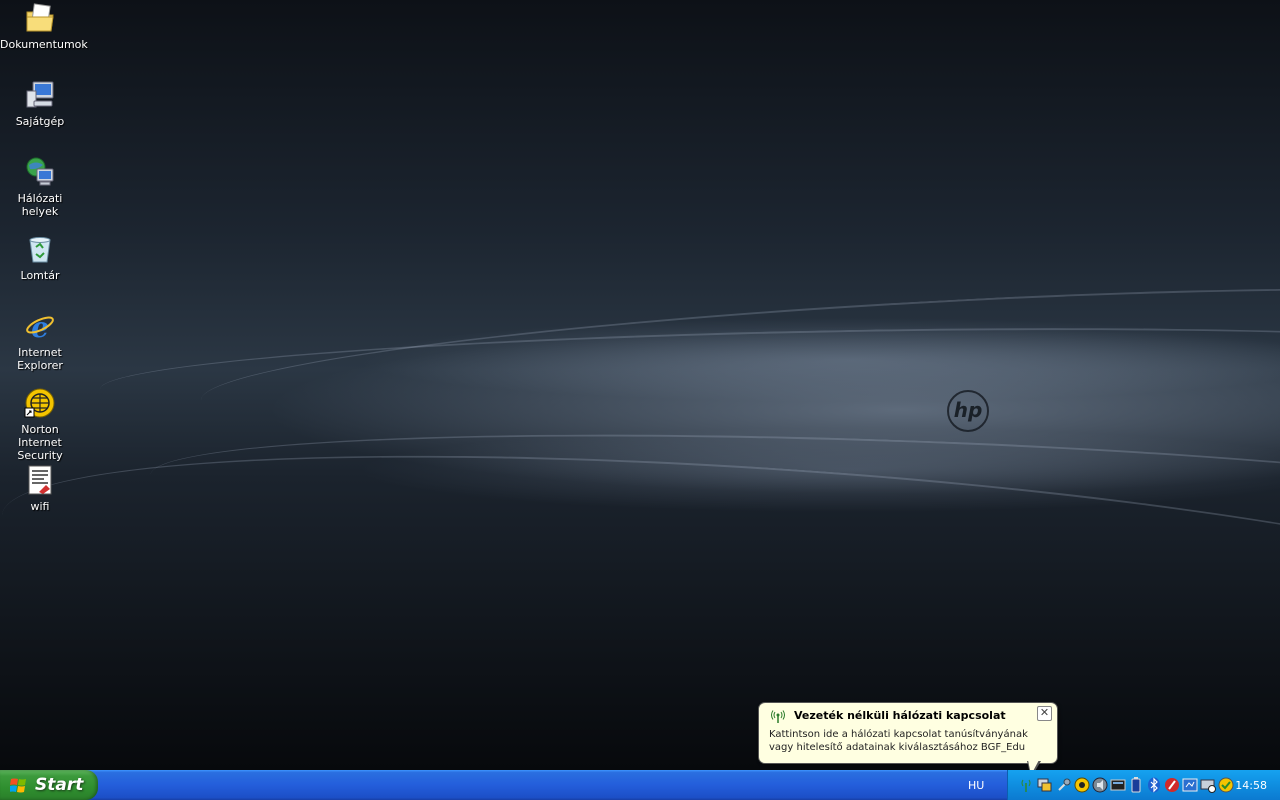 This screenshot has height=800, width=1280. I want to click on display-icon, so click(1118, 785).